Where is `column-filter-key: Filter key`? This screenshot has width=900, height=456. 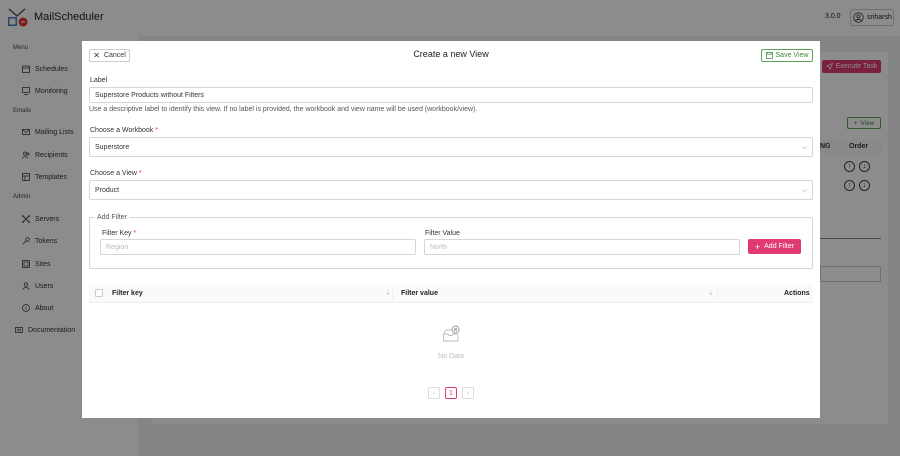
column-filter-key: Filter key is located at coordinates (127, 293).